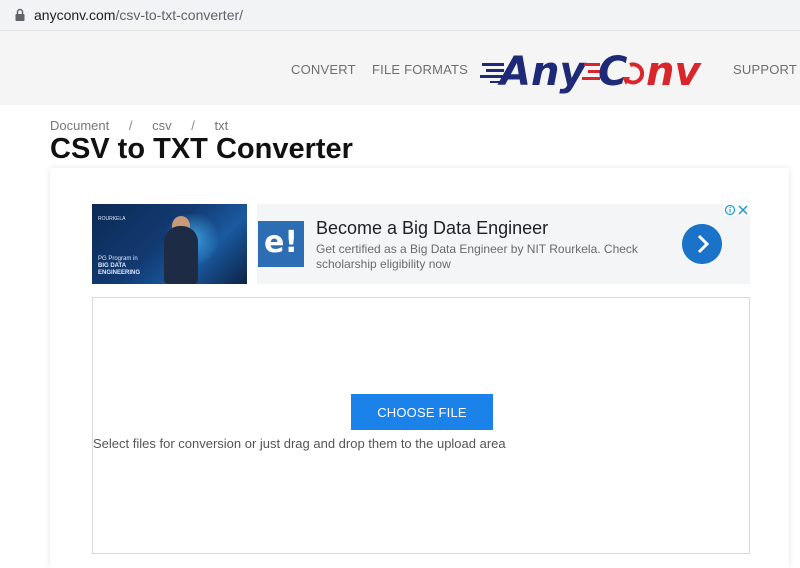 The width and height of the screenshot is (800, 568). What do you see at coordinates (702, 244) in the screenshot?
I see `ad-chevron-right-icon` at bounding box center [702, 244].